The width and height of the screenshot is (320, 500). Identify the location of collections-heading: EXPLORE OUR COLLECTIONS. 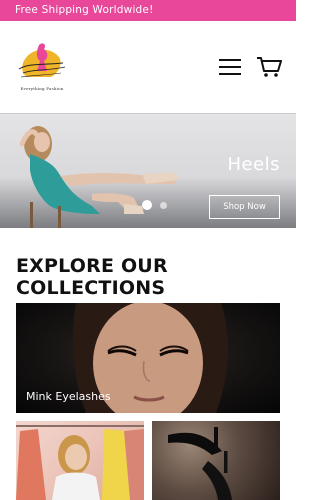
(92, 277).